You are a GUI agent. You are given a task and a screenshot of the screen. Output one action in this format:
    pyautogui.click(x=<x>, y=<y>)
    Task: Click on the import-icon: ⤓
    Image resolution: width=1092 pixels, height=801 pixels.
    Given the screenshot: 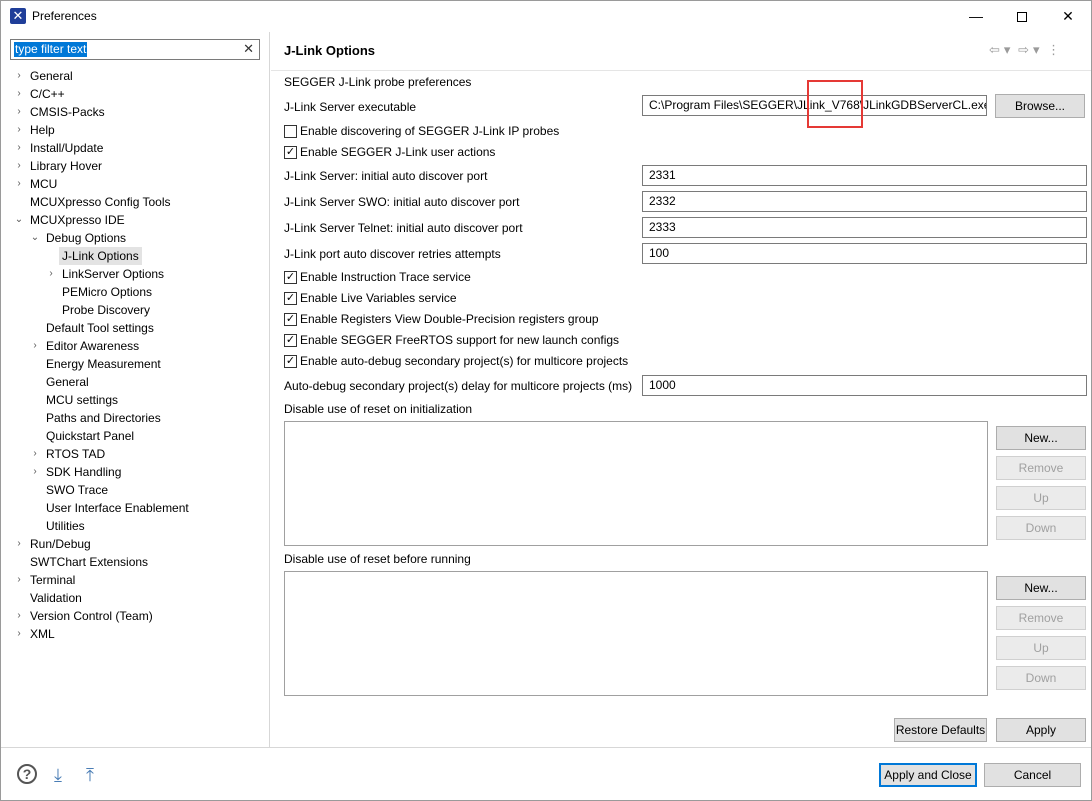 What is the action you would take?
    pyautogui.click(x=58, y=775)
    